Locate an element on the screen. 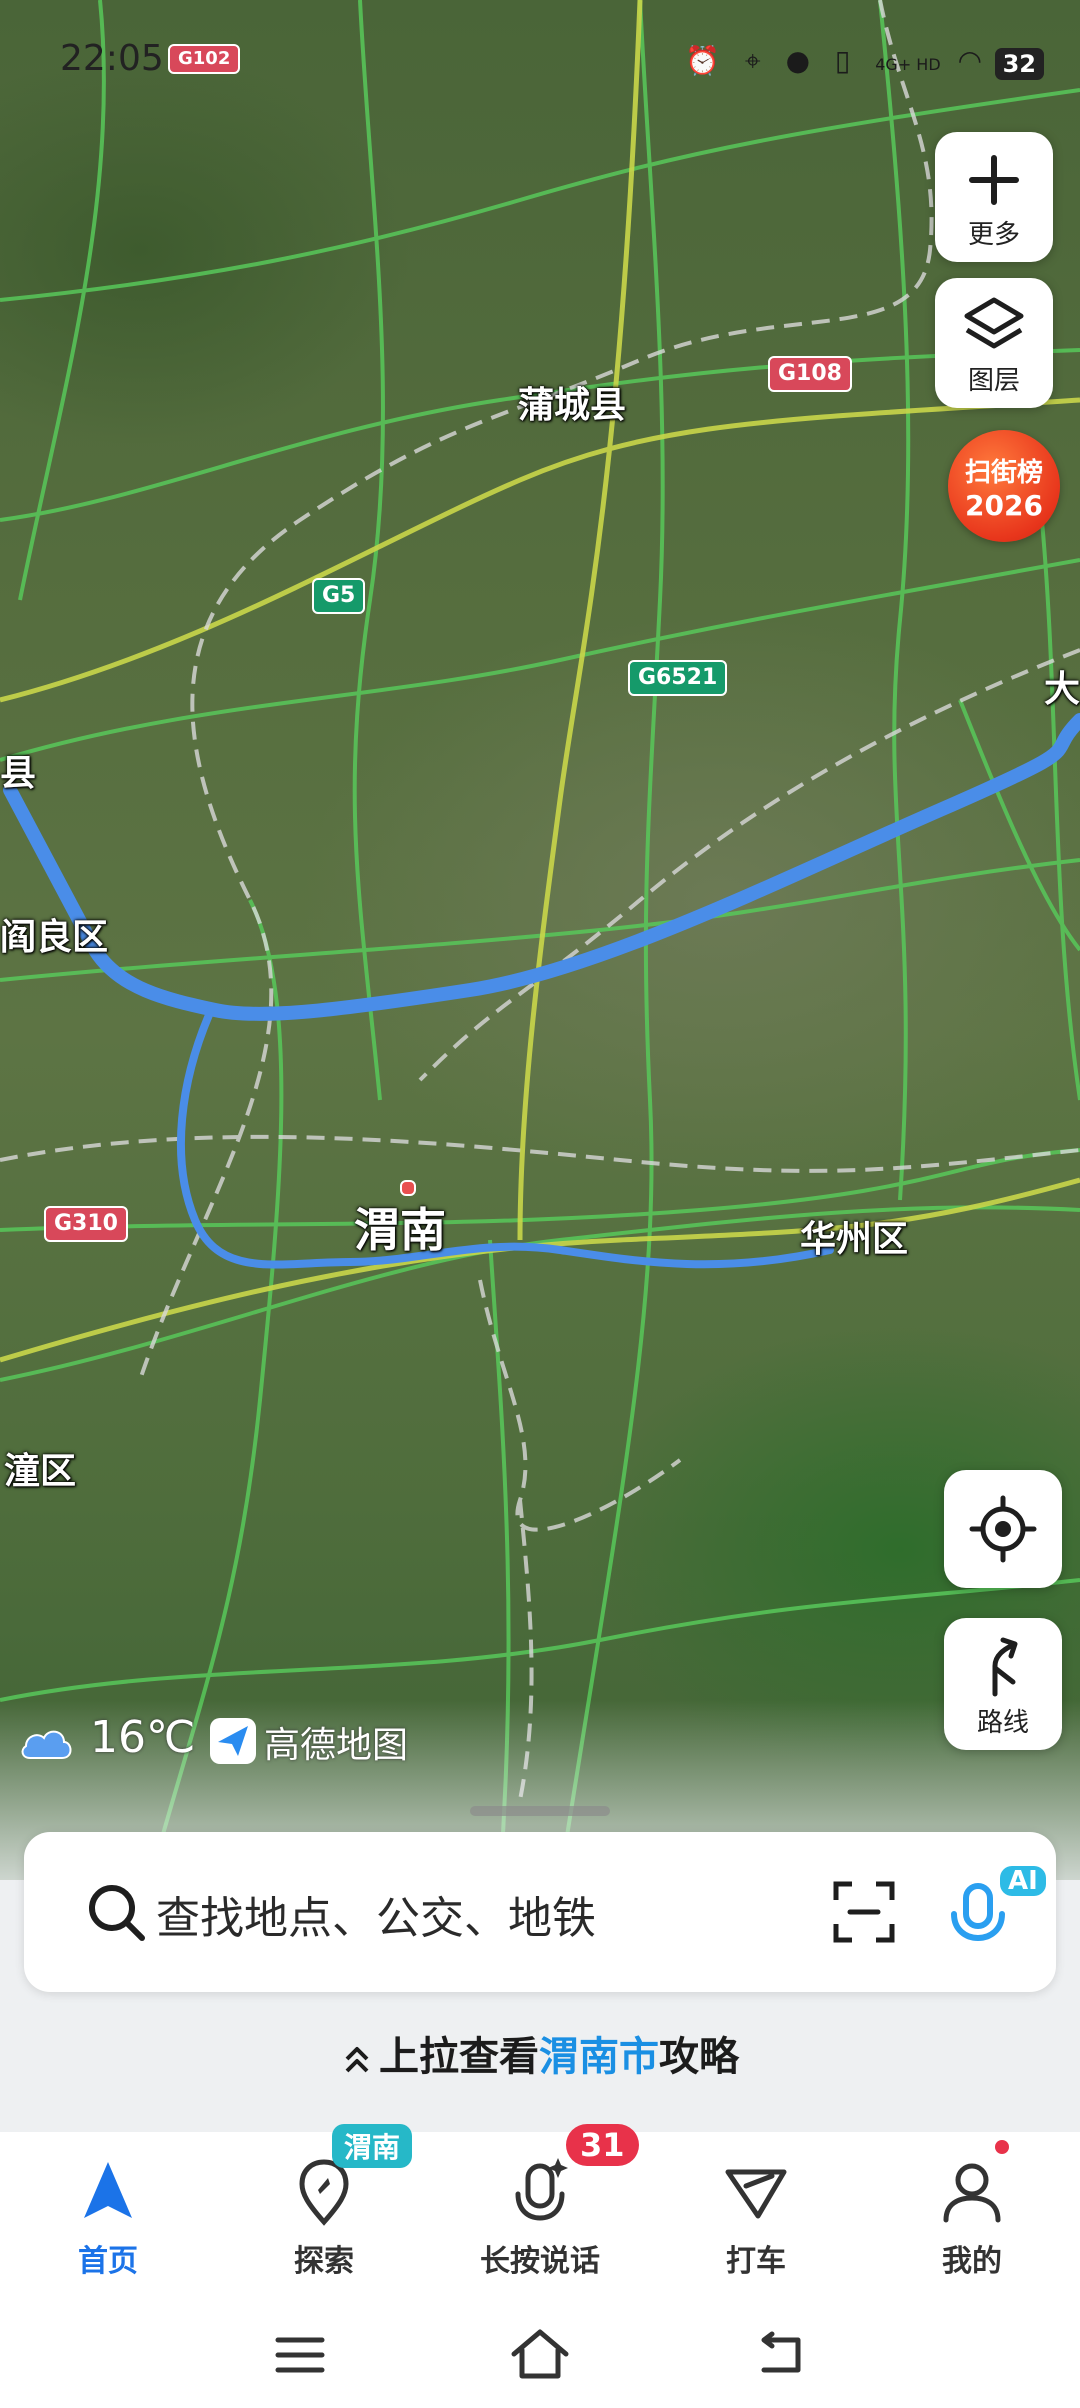 Image resolution: width=1080 pixels, height=2408 pixels. place-label-huazhou: 华州区 is located at coordinates (854, 1236).